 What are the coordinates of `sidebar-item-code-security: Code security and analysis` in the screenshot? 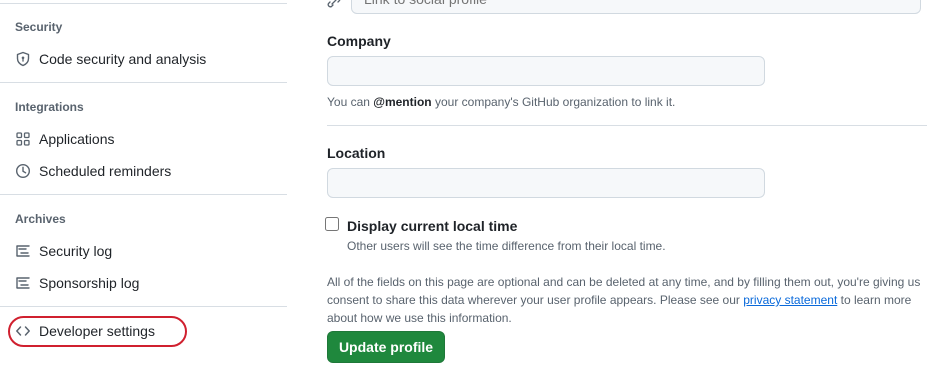 It's located at (143, 59).